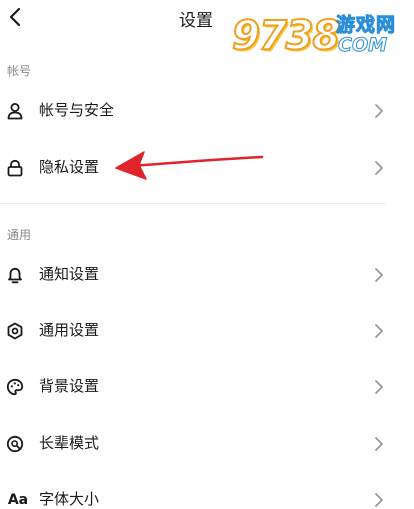  What do you see at coordinates (69, 443) in the screenshot?
I see `settings-item-label: 长辈模式` at bounding box center [69, 443].